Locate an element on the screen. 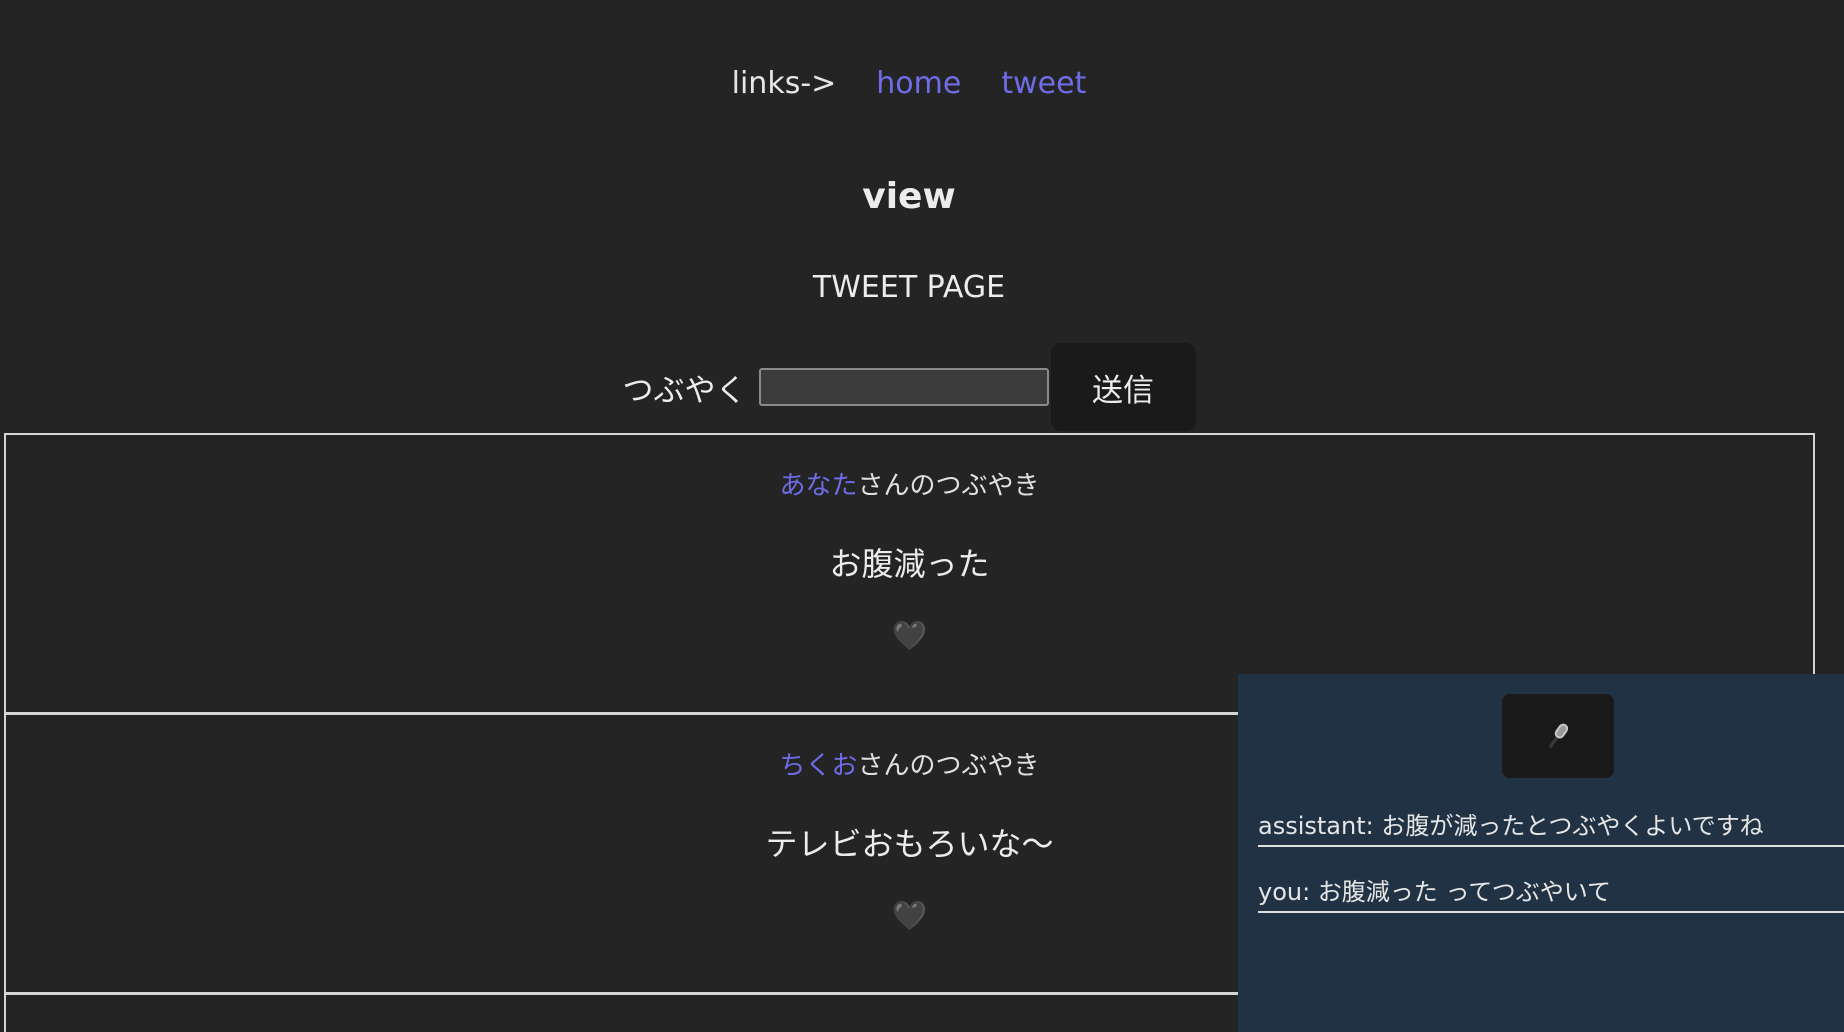 Image resolution: width=1844 pixels, height=1032 pixels. chat-message: assistant: お腹が減ったとつぶやくよいですね is located at coordinates (1551, 826).